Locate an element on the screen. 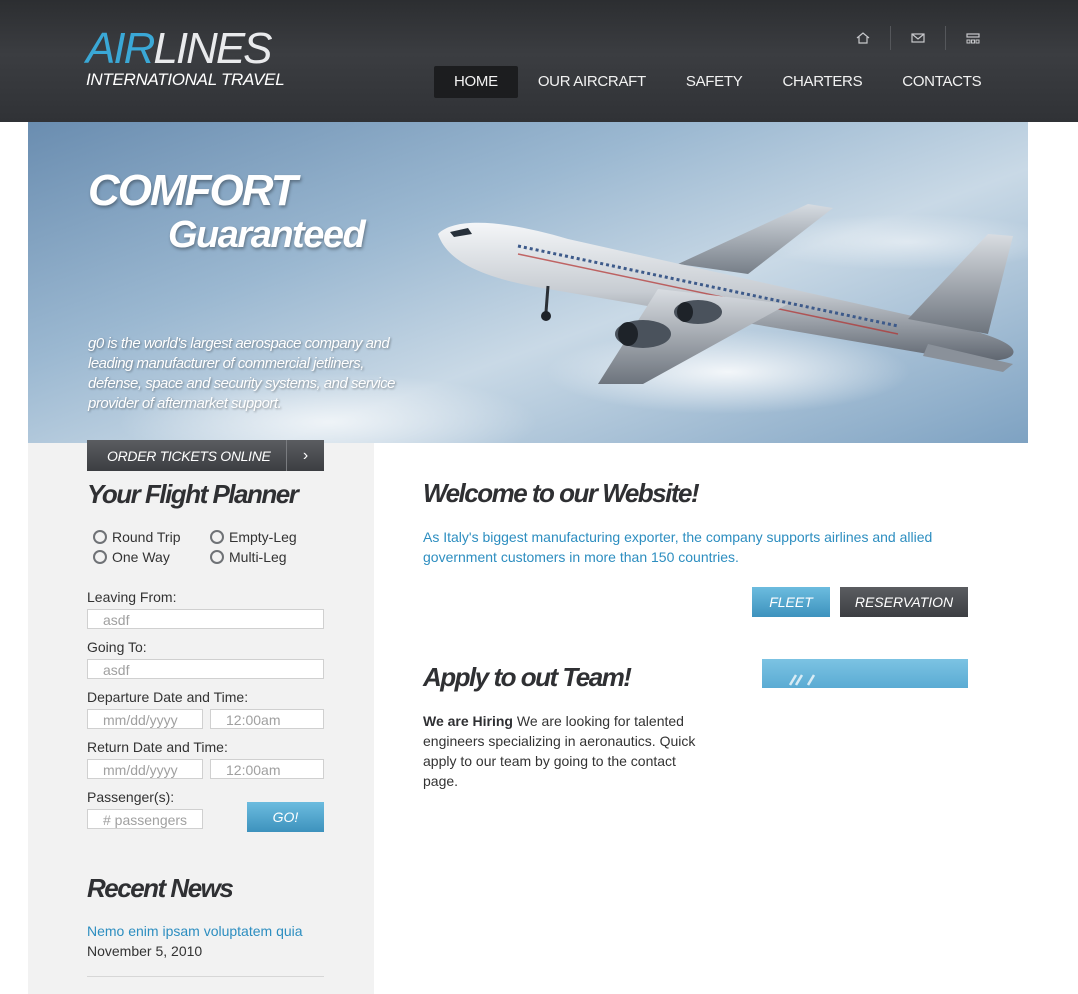  radio-multi-leg: Multi-Leg is located at coordinates (248, 557).